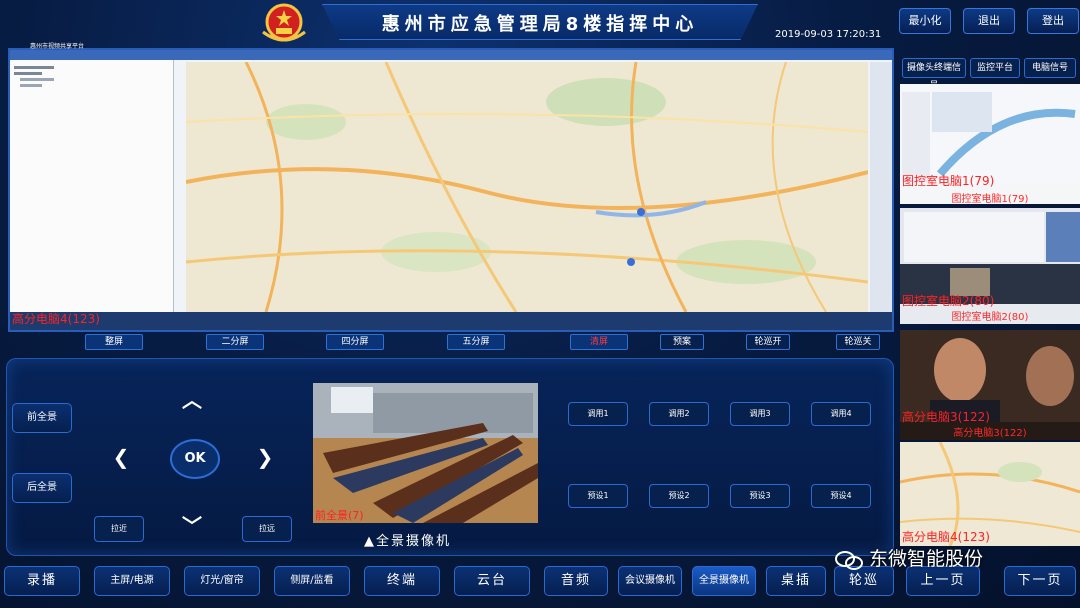 This screenshot has width=1080, height=608. I want to click on plan-button: 预案, so click(682, 342).